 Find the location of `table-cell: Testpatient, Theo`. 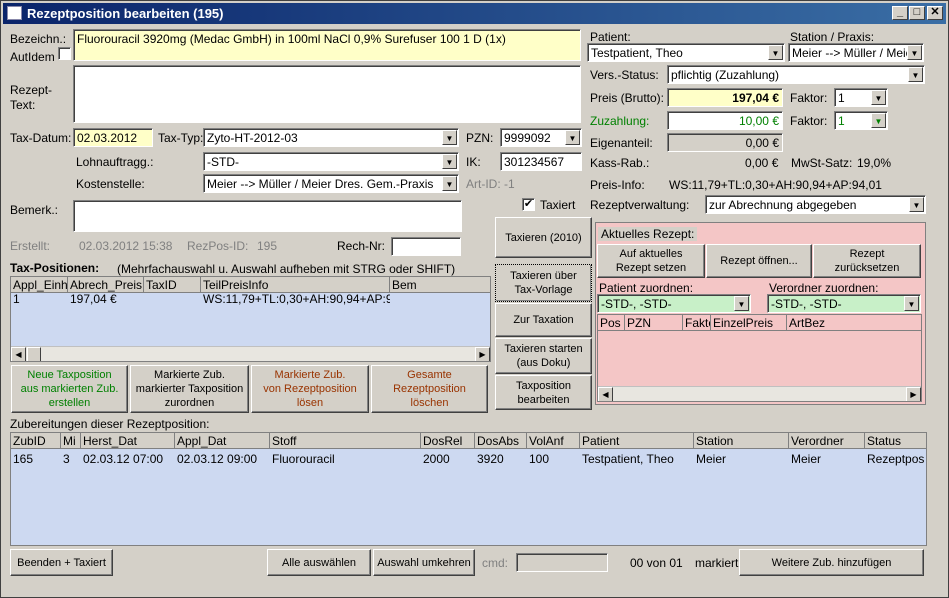

table-cell: Testpatient, Theo is located at coordinates (637, 459).